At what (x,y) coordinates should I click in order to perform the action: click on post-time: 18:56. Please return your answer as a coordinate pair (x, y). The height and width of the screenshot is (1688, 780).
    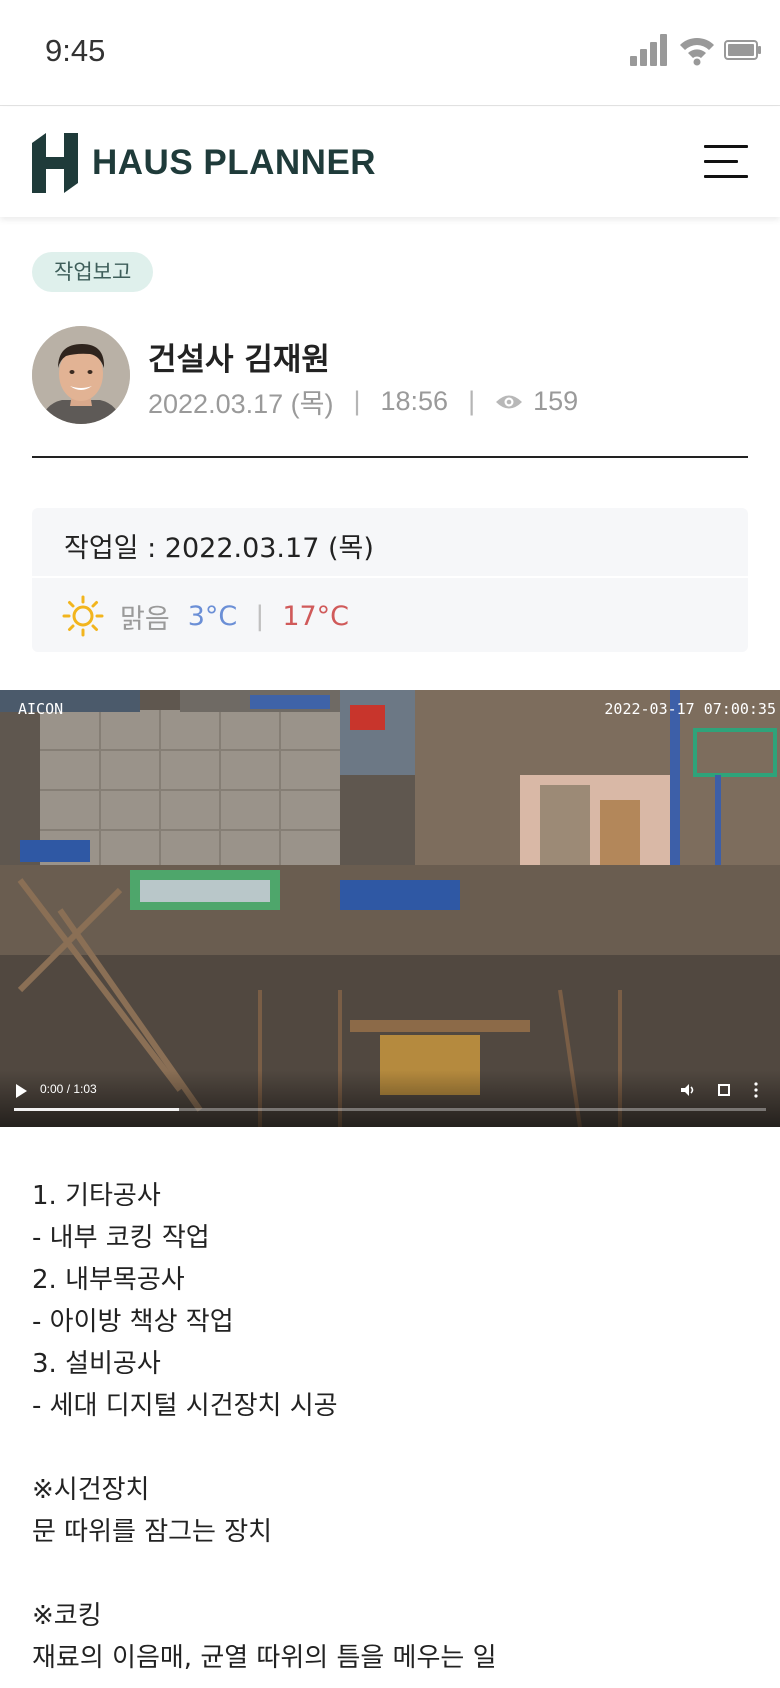
    Looking at the image, I should click on (414, 401).